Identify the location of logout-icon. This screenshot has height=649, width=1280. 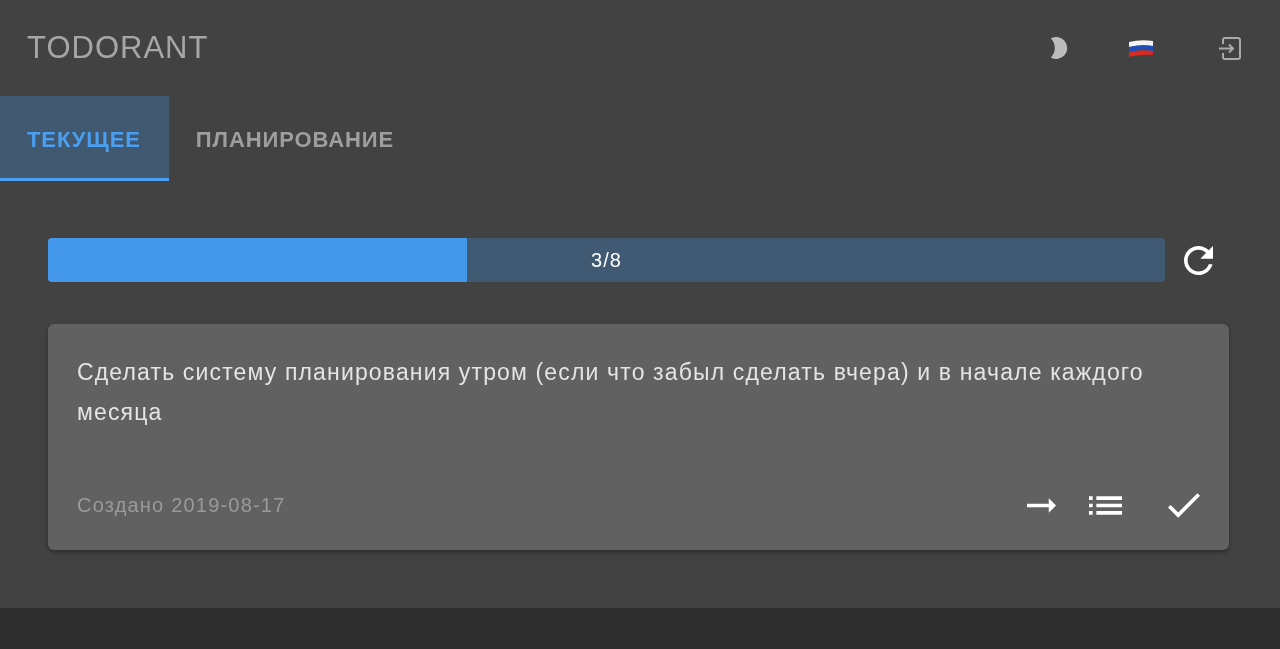
(1229, 48).